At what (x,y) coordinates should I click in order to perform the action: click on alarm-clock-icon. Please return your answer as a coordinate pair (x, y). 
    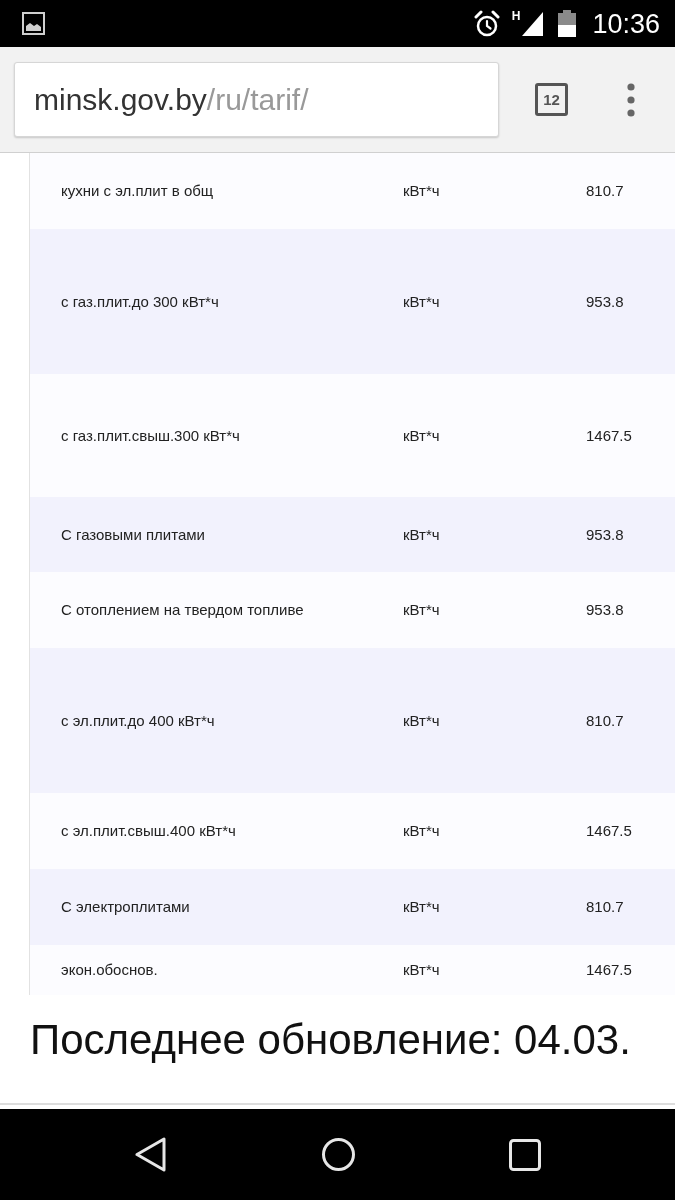
    Looking at the image, I should click on (486, 23).